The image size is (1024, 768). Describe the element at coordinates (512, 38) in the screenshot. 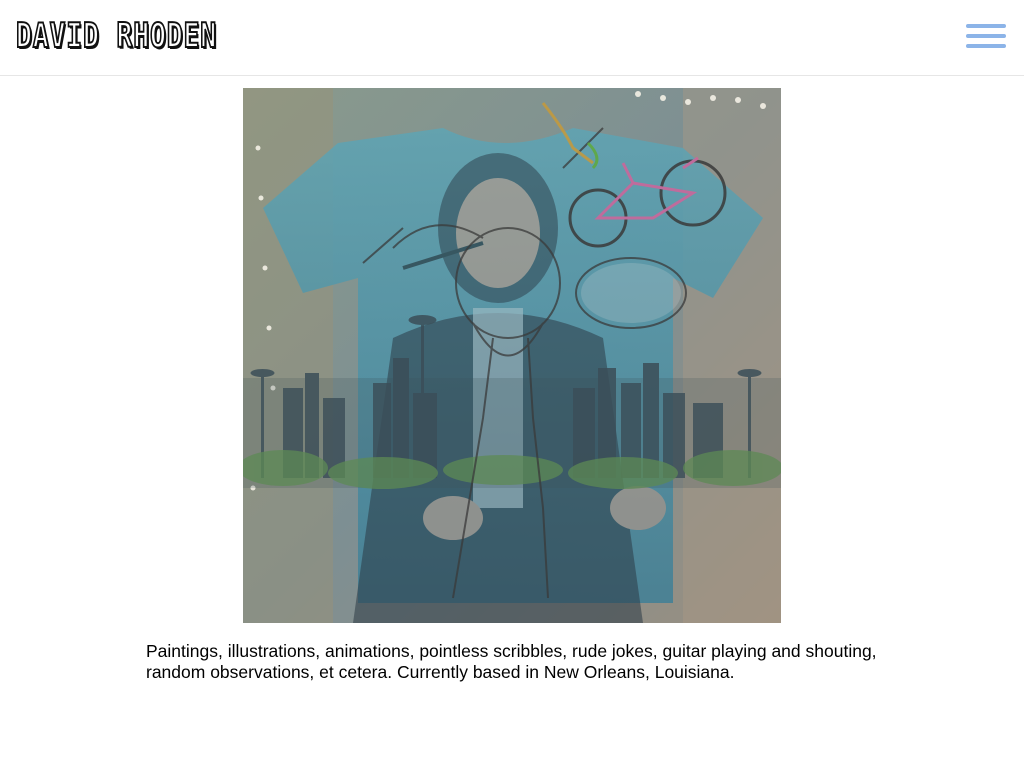

I see `site-header: DAVID RHODEN` at that location.